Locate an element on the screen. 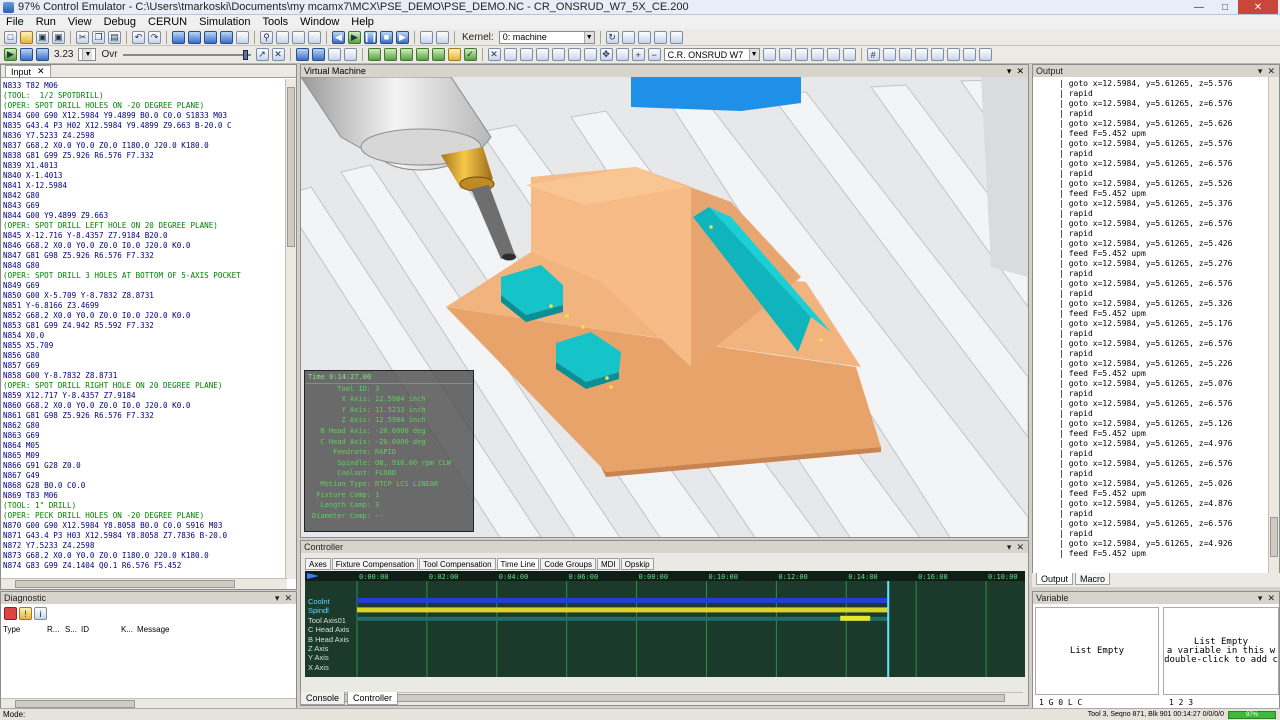 This screenshot has height=720, width=1280. check-icon: ✓ is located at coordinates (470, 54).